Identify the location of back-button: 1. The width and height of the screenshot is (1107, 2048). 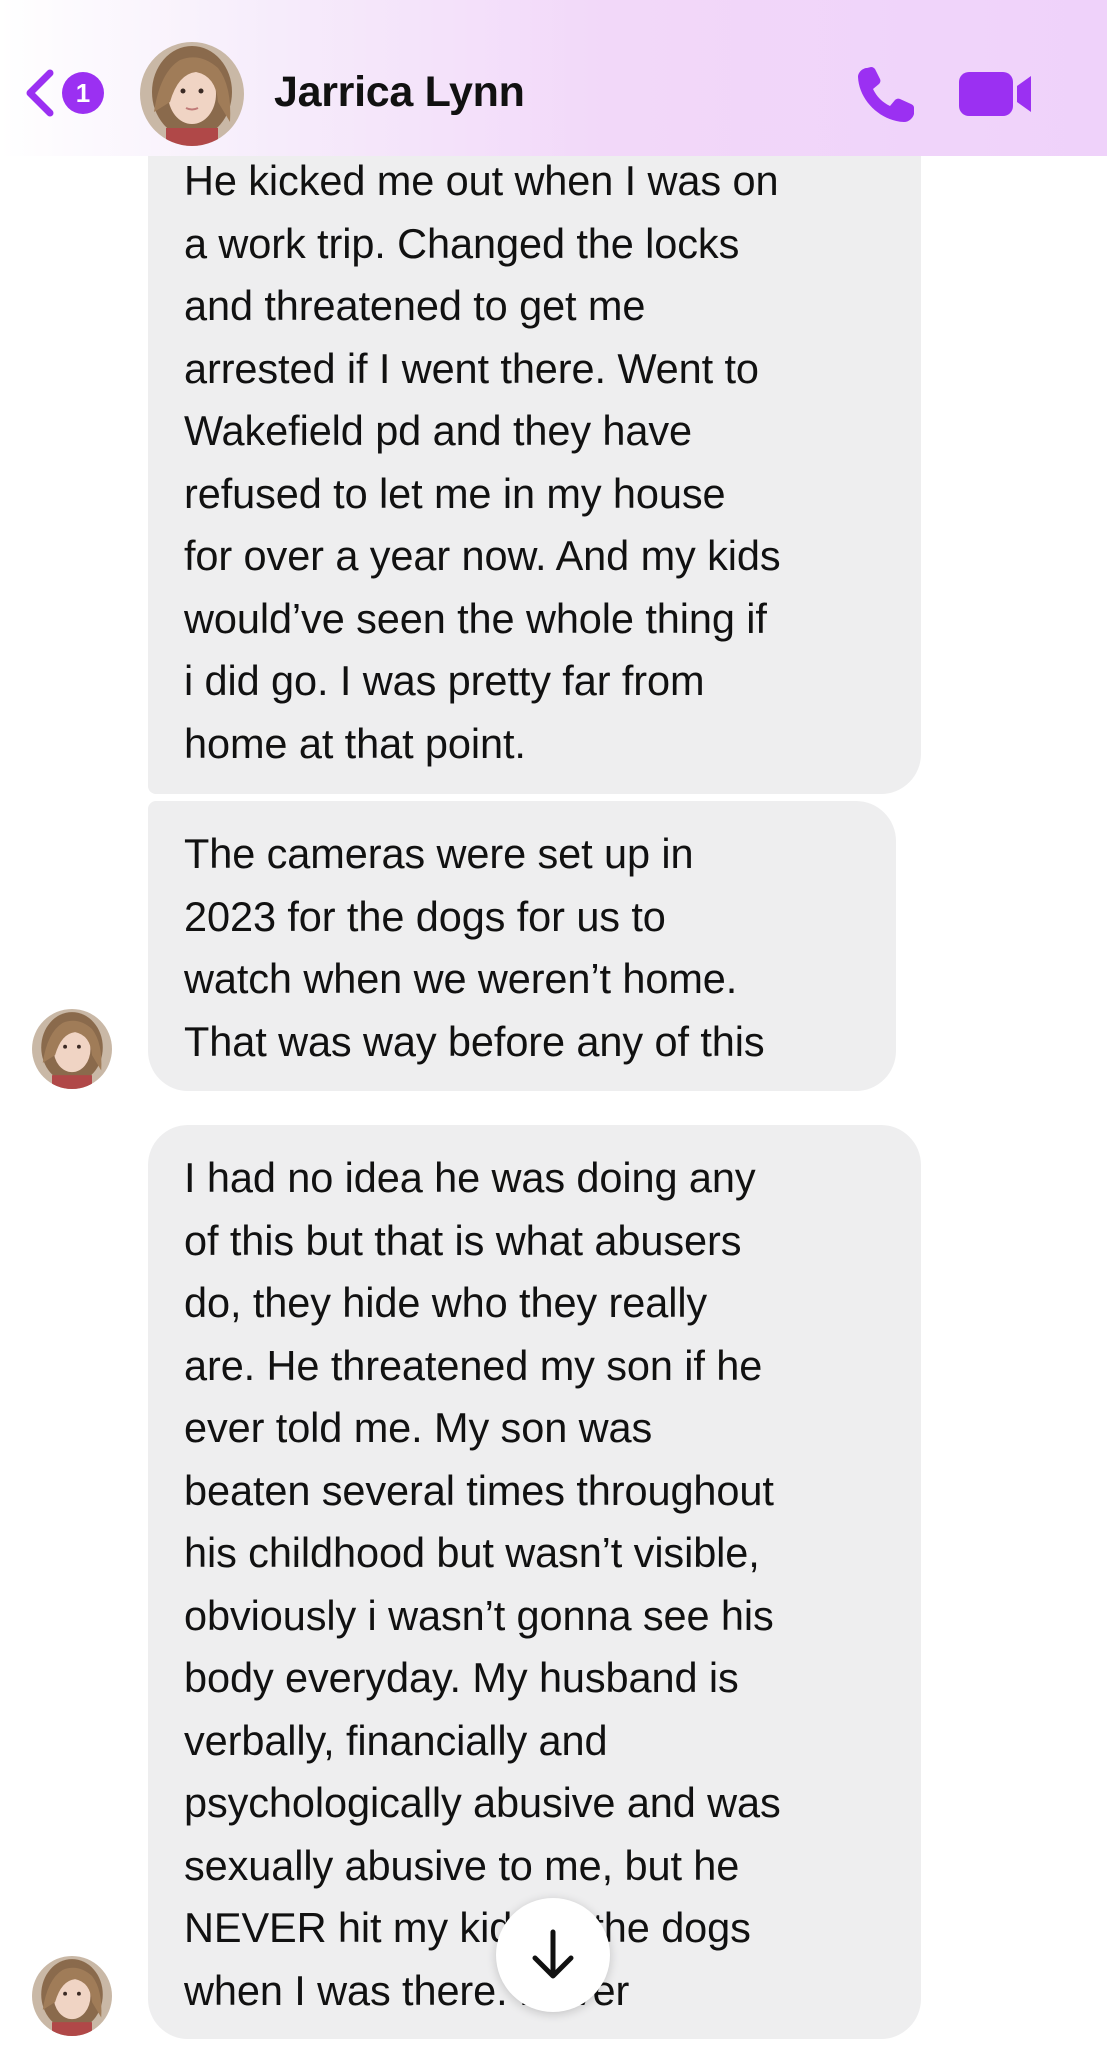
(72, 93).